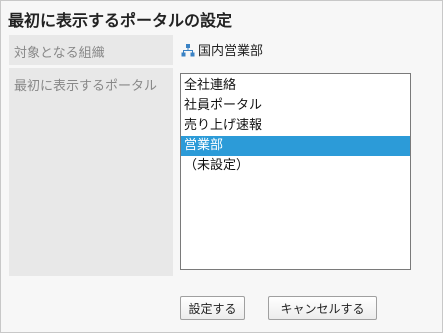 This screenshot has height=333, width=443. What do you see at coordinates (212, 308) in the screenshot?
I see `save-button: 設定する` at bounding box center [212, 308].